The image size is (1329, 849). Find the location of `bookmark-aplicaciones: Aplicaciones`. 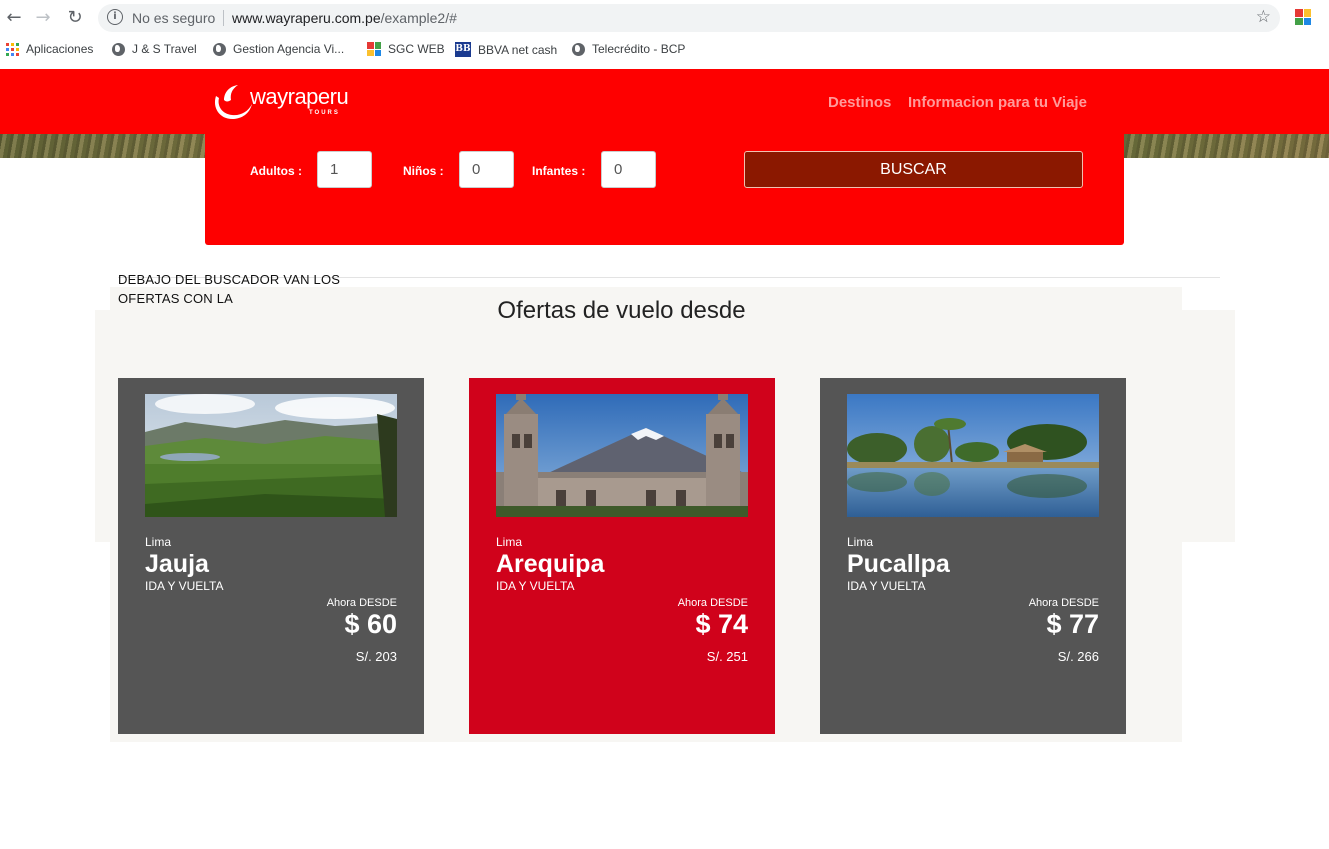

bookmark-aplicaciones: Aplicaciones is located at coordinates (49, 49).